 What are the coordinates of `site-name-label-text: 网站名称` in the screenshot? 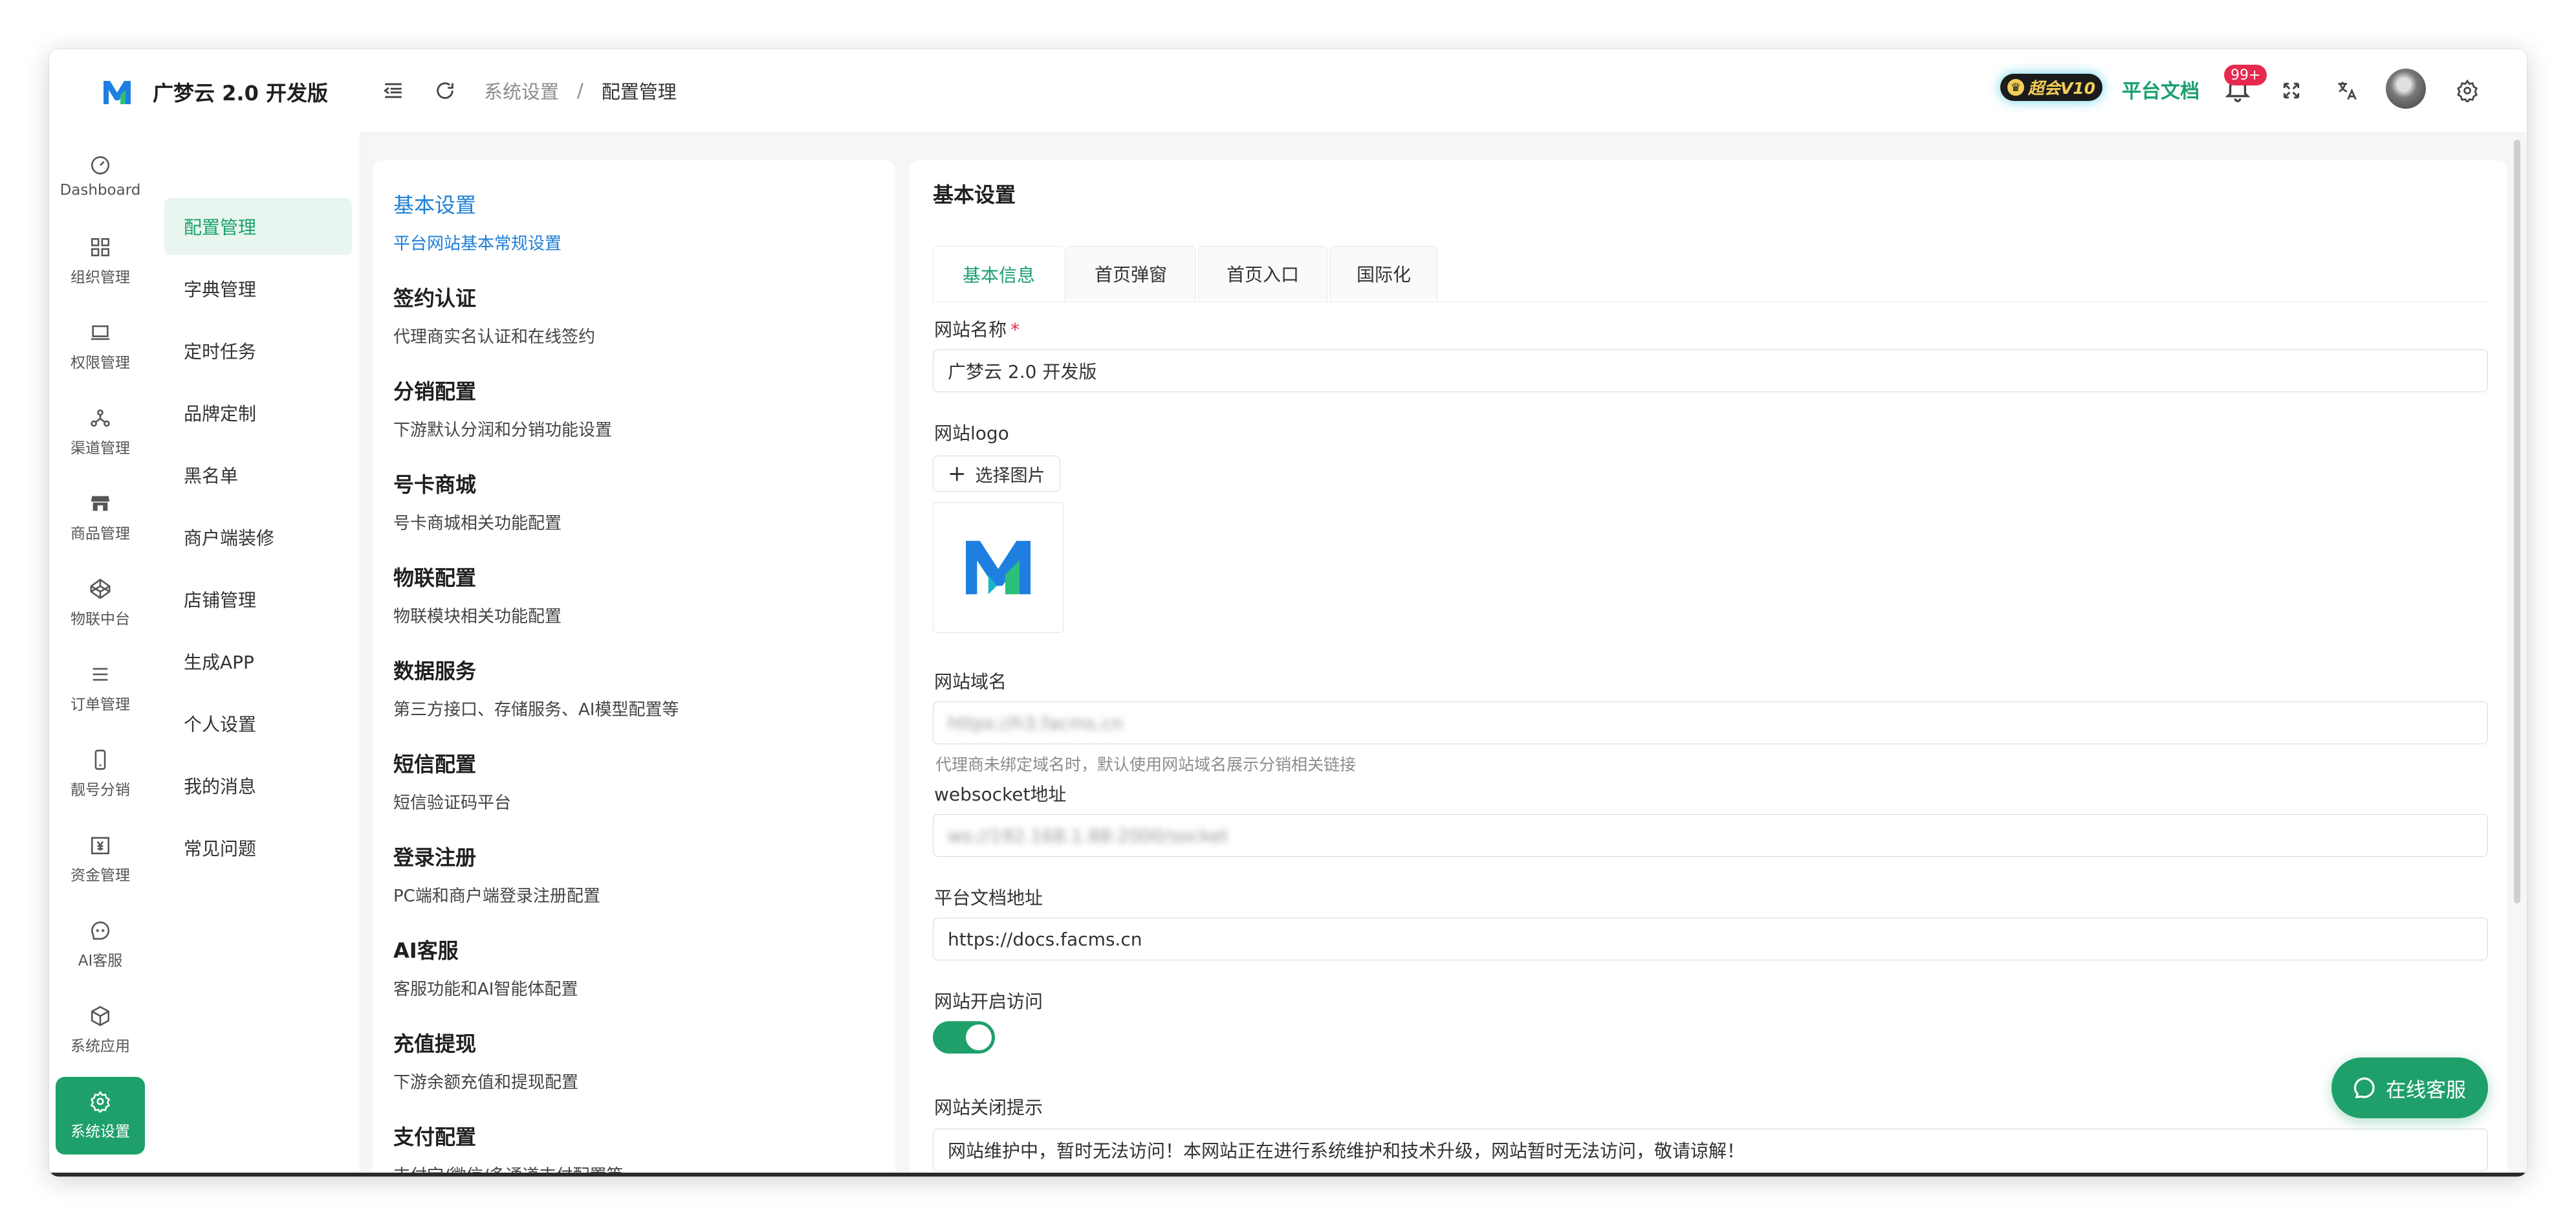 It's located at (970, 329).